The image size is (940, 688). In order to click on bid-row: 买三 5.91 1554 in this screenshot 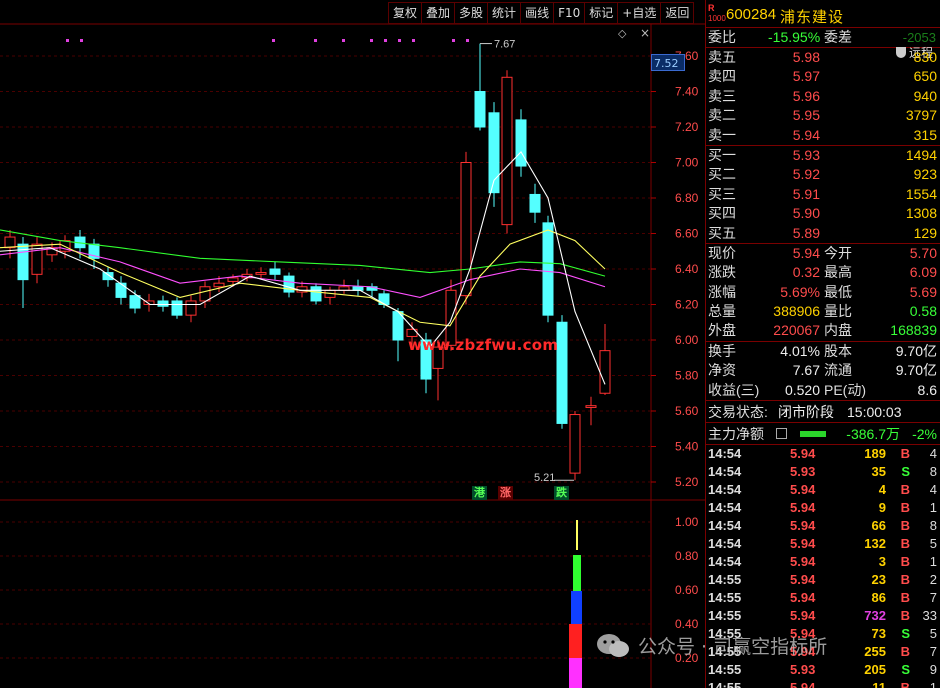, I will do `click(823, 194)`.